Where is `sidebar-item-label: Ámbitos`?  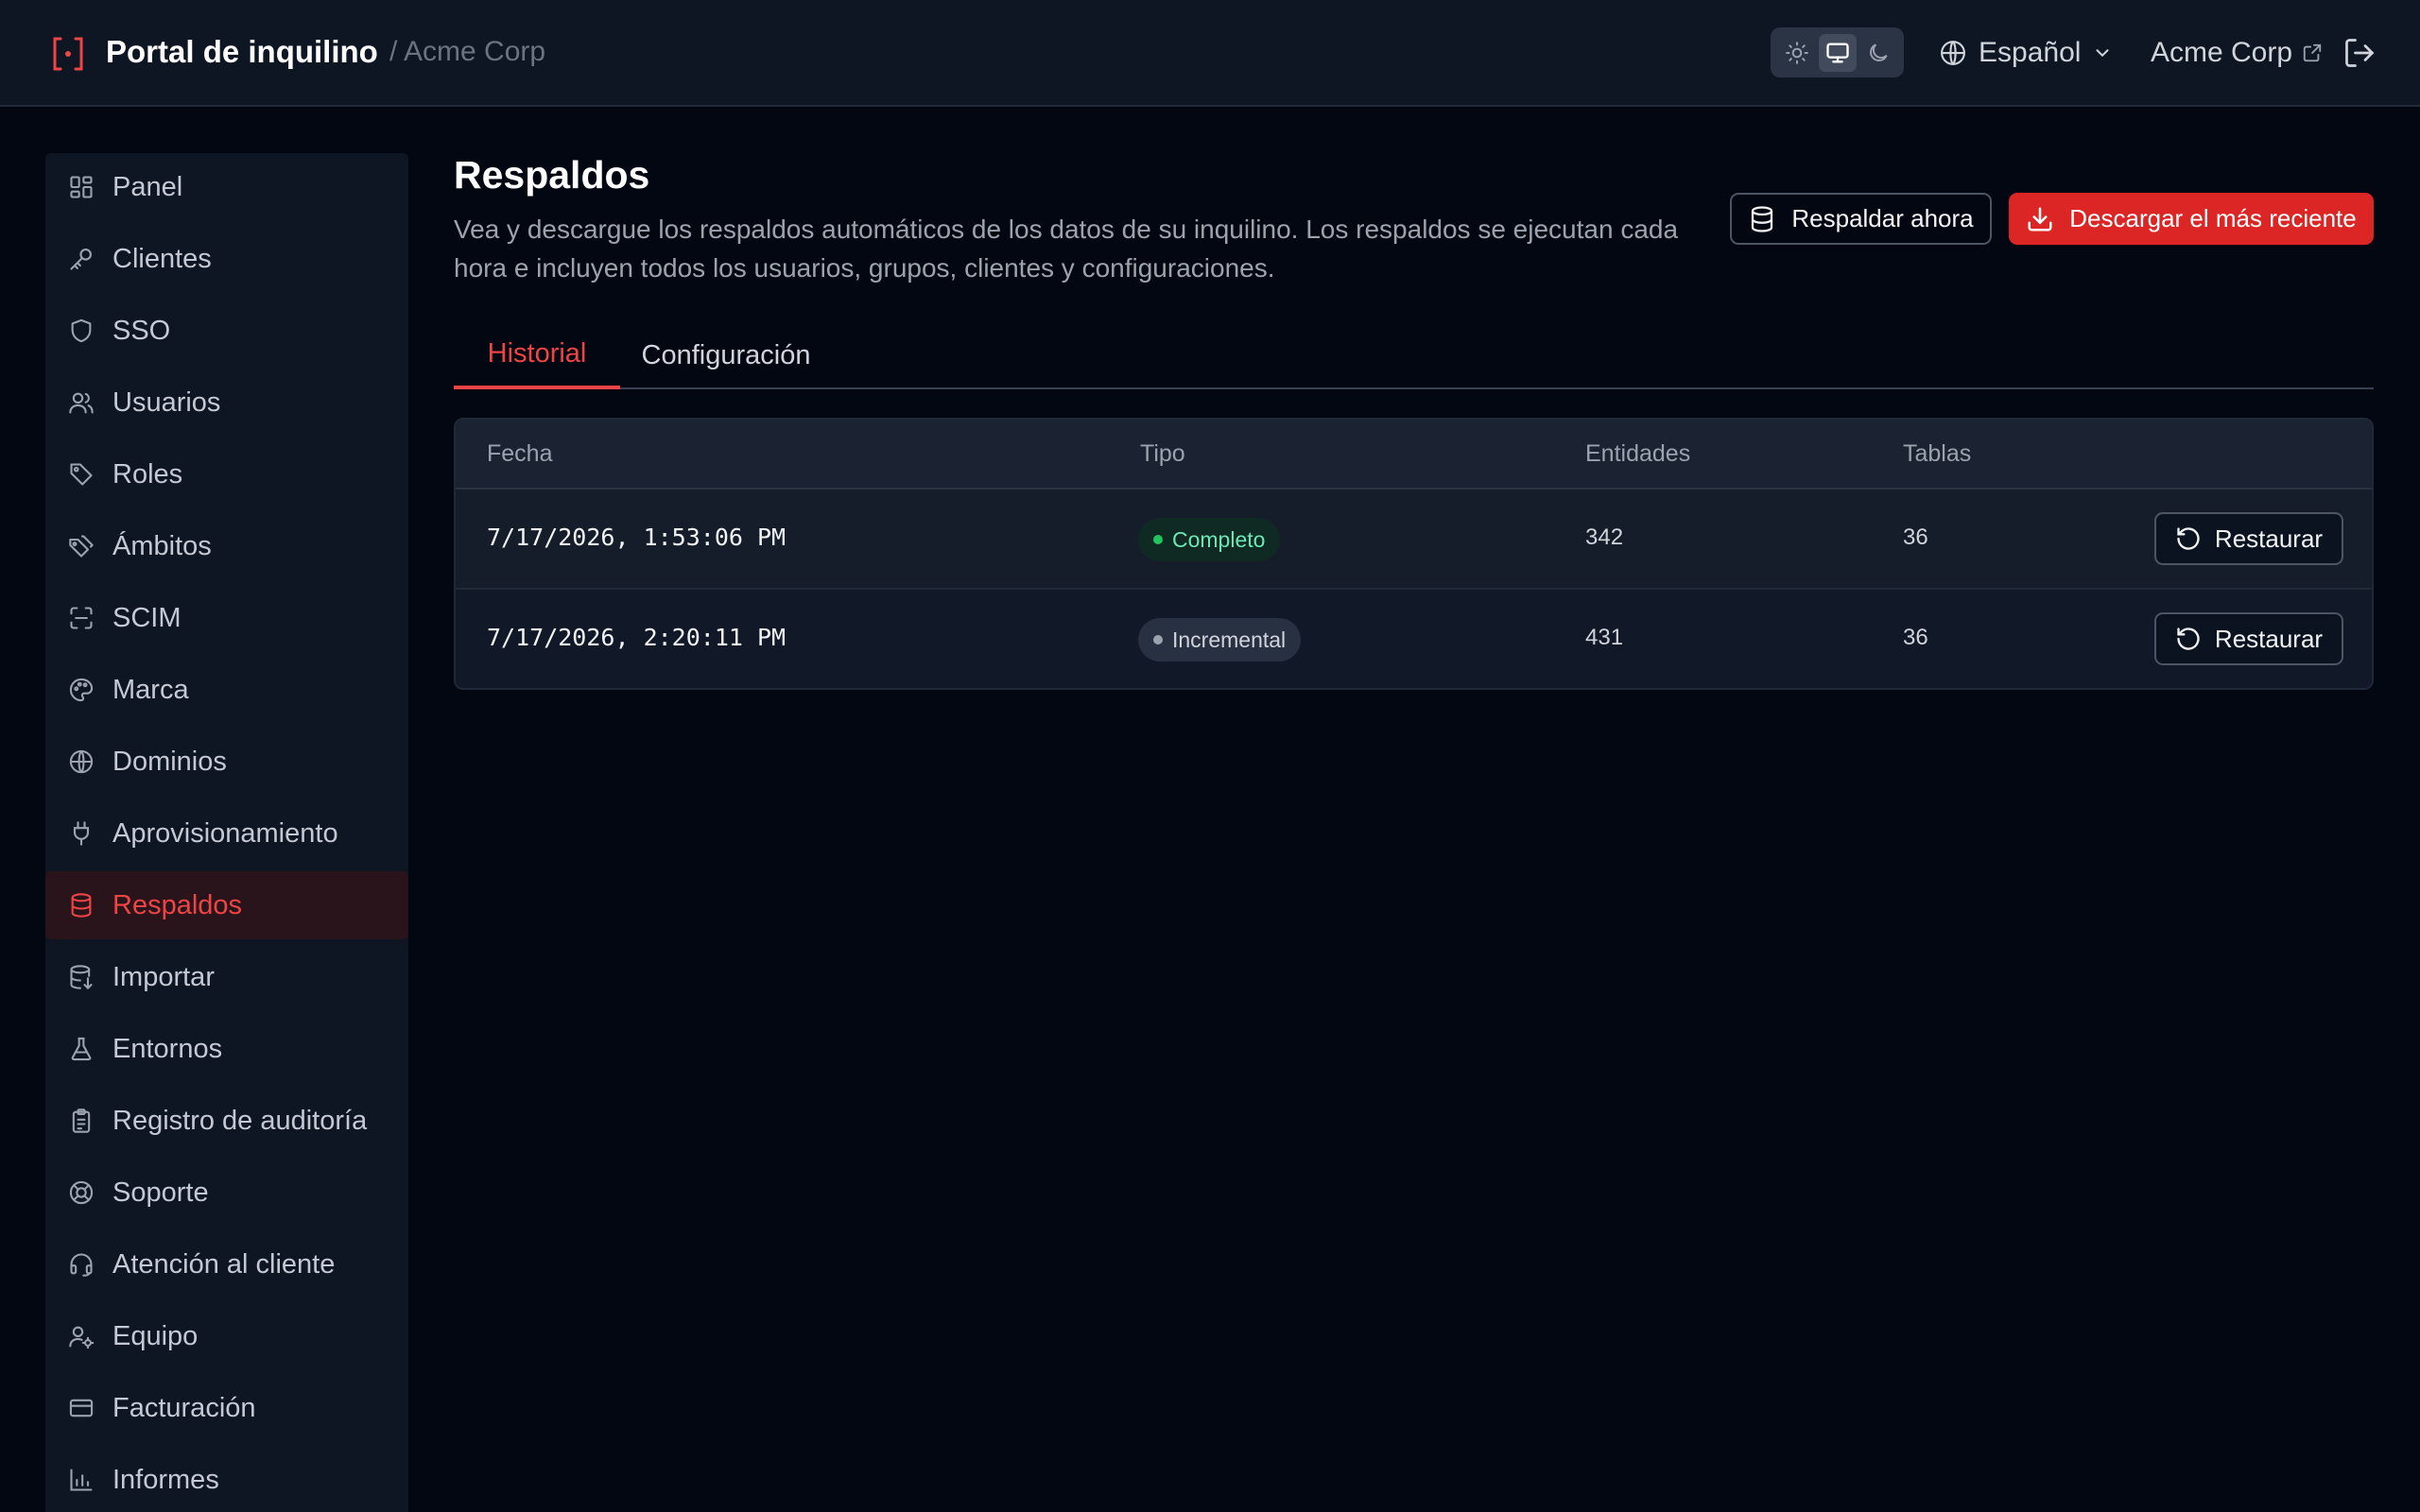
sidebar-item-label: Ámbitos is located at coordinates (162, 545).